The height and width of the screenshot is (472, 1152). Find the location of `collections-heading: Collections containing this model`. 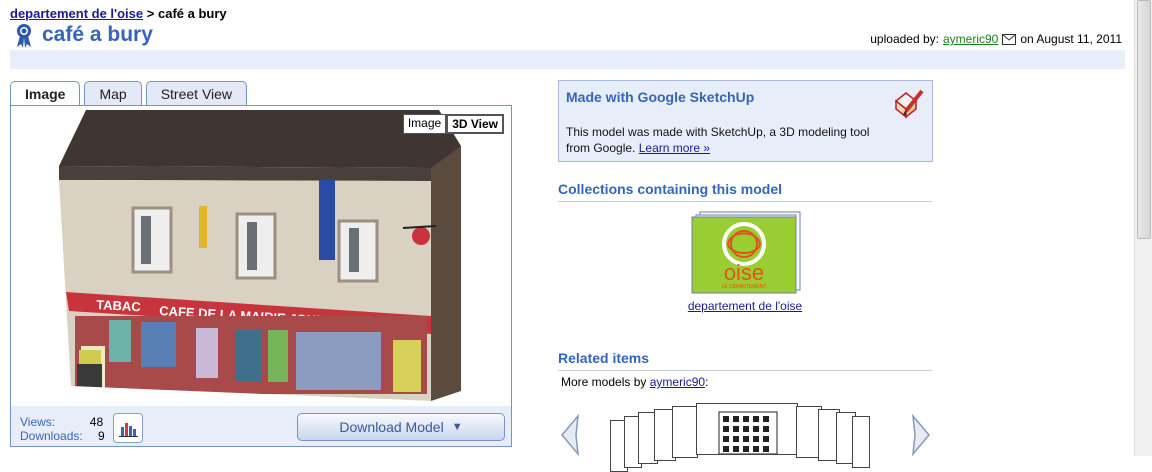

collections-heading: Collections containing this model is located at coordinates (745, 191).